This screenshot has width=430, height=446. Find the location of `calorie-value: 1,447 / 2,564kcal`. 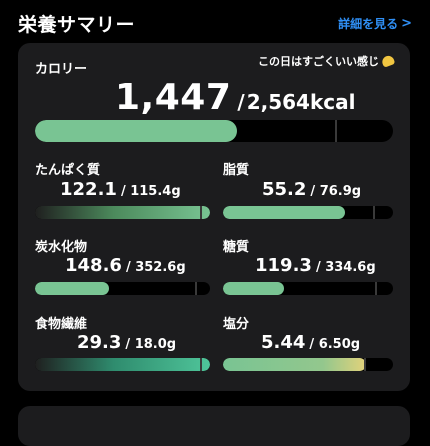

calorie-value: 1,447 / 2,564kcal is located at coordinates (235, 97).